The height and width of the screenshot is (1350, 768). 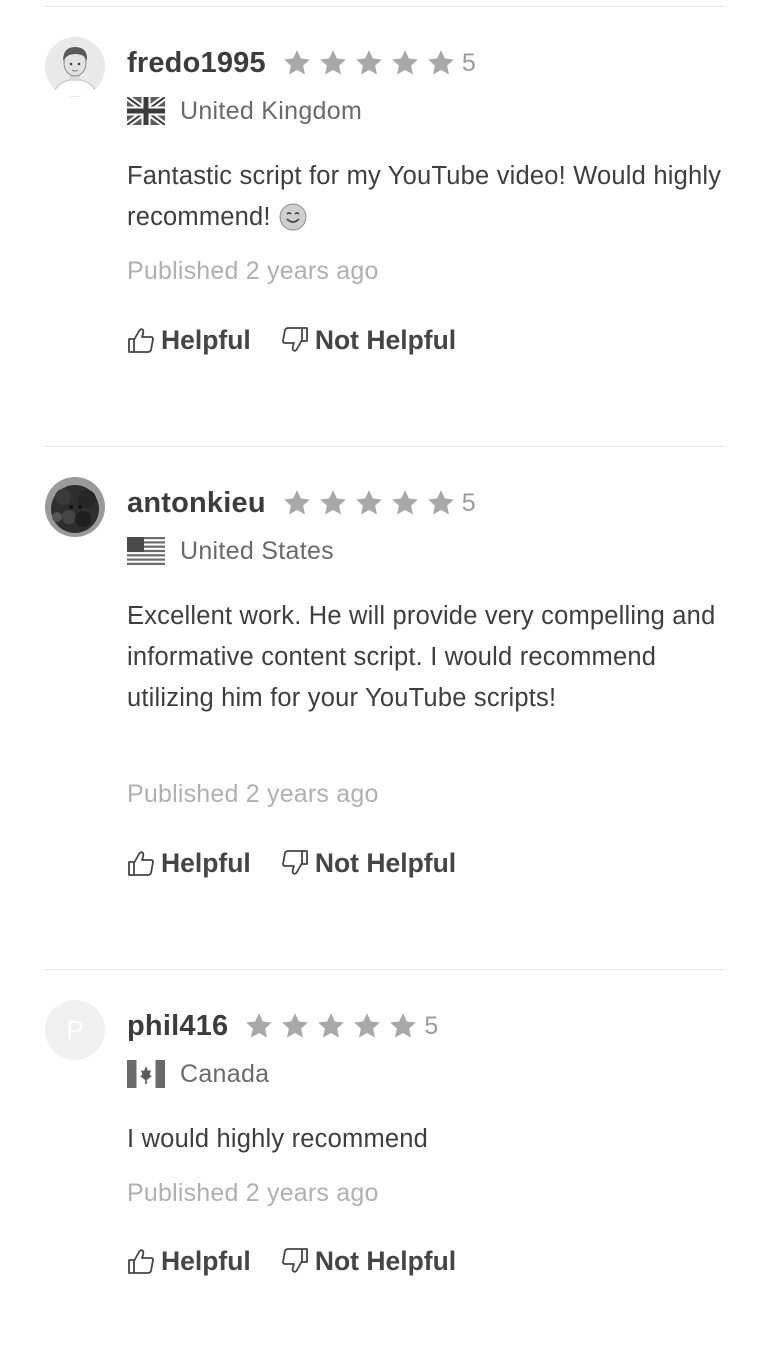 I want to click on country-name: Canada, so click(x=225, y=1073).